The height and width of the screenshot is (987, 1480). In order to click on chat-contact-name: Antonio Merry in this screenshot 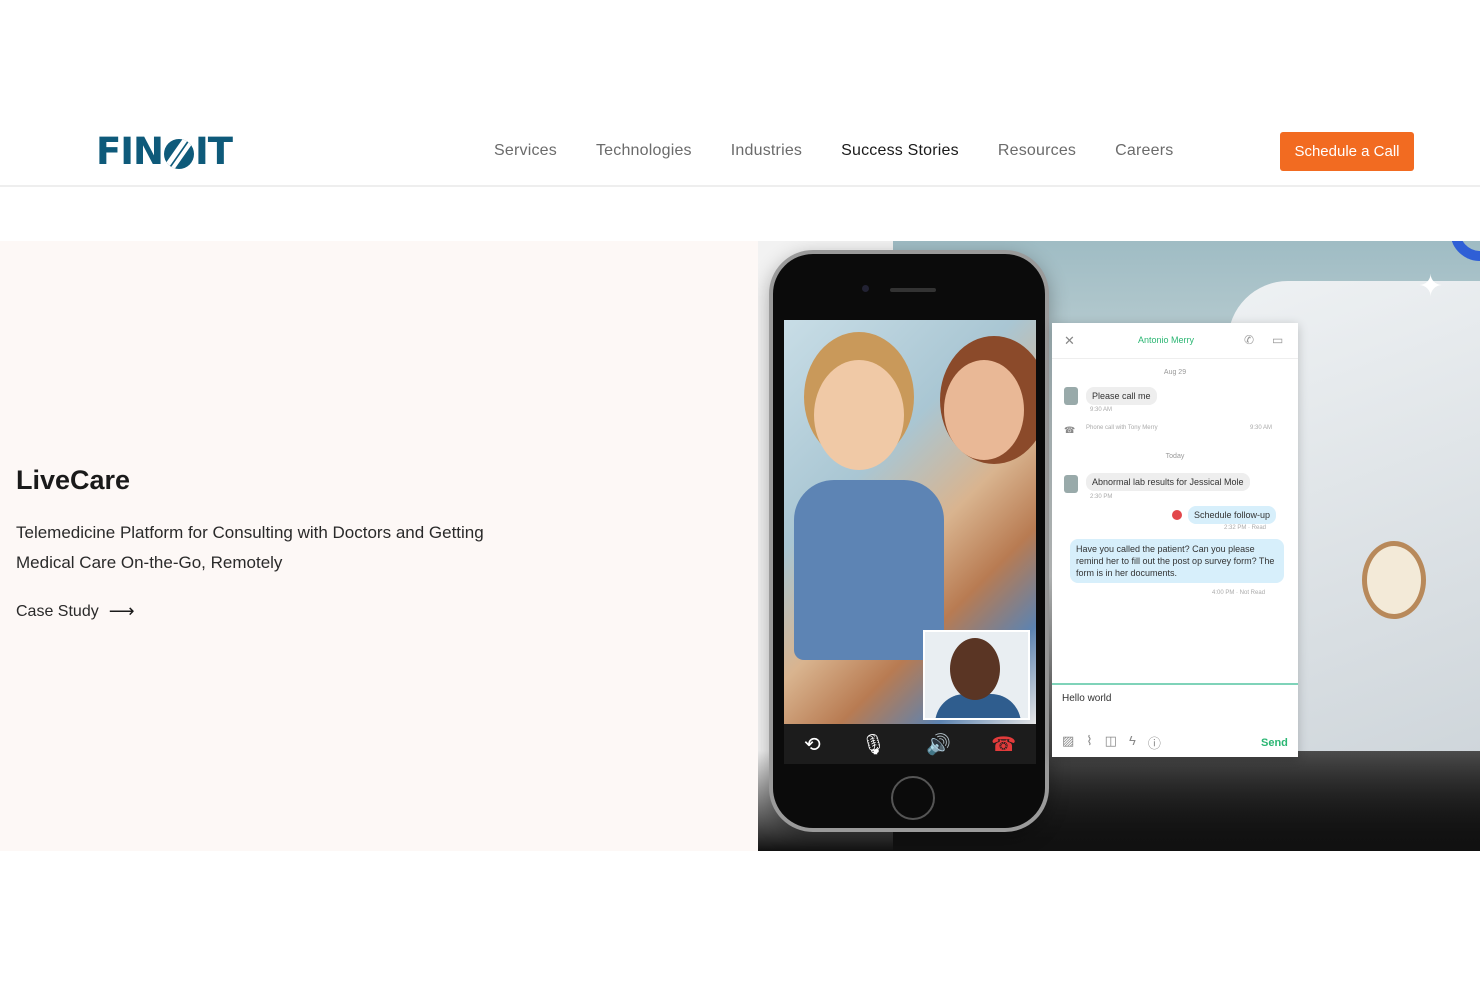, I will do `click(1166, 340)`.